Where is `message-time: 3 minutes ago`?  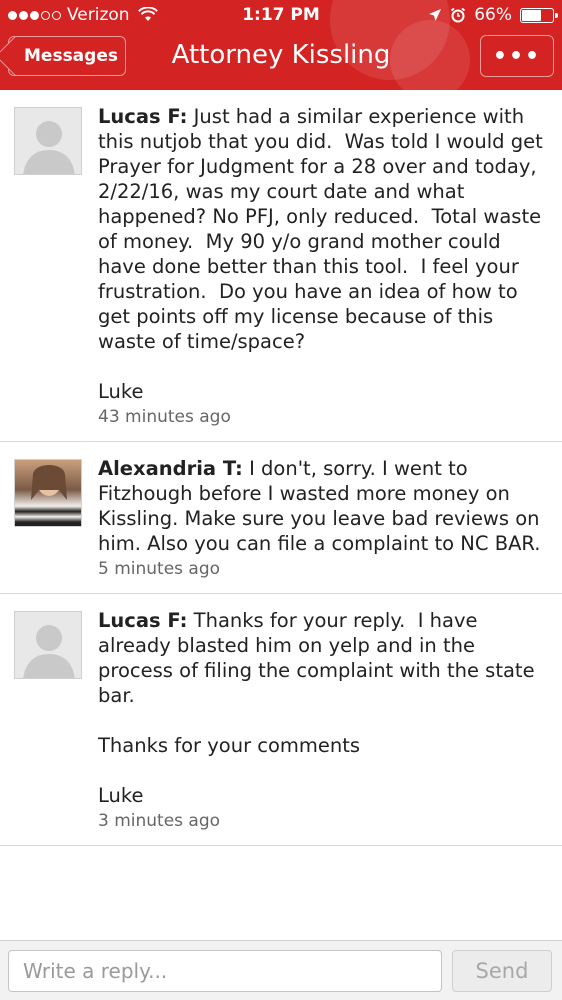 message-time: 3 minutes ago is located at coordinates (159, 821).